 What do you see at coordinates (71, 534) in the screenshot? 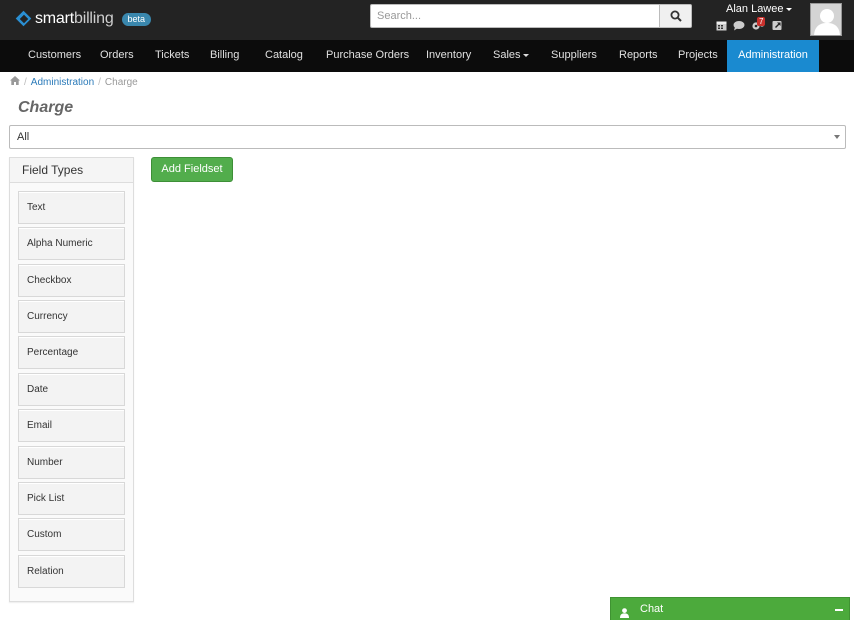
I see `field-type-custom: Custom` at bounding box center [71, 534].